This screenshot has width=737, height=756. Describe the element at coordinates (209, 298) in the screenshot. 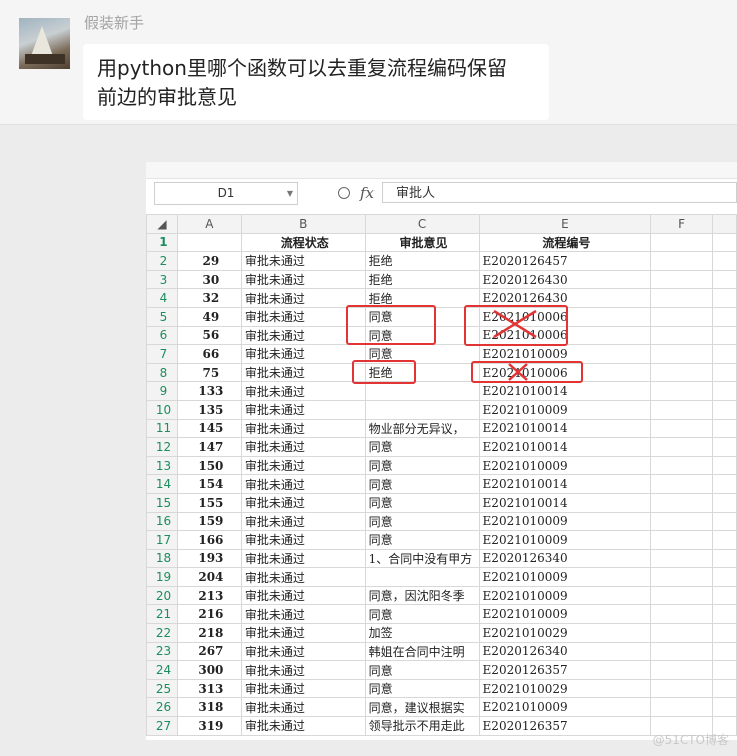

I see `cell-a: 32` at that location.